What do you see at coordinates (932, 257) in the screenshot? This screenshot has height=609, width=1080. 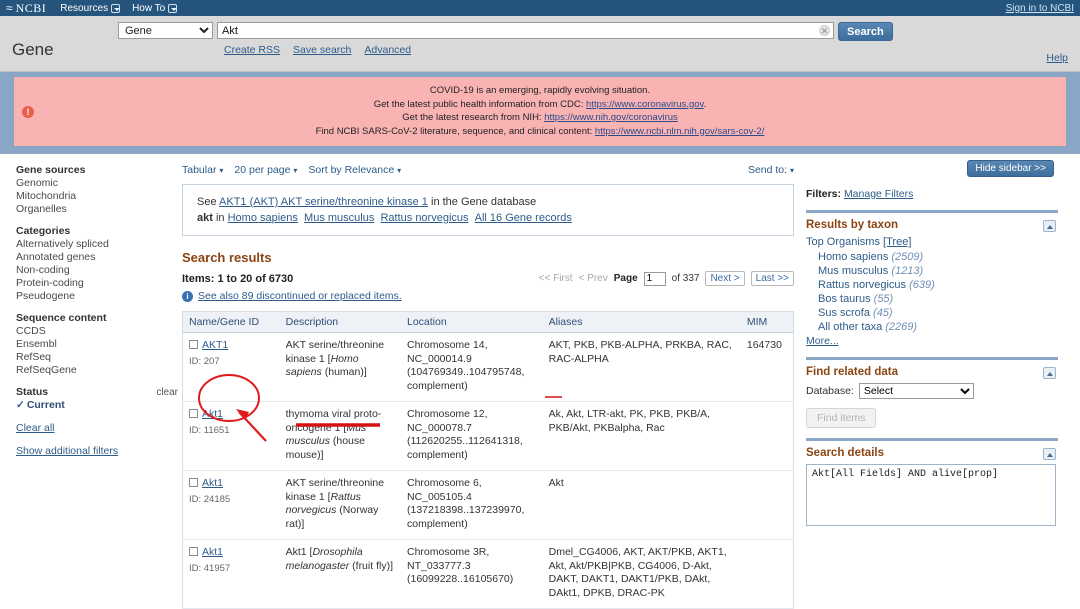 I see `taxon-item-homo-sapiens: Homo sapiens (2509)` at bounding box center [932, 257].